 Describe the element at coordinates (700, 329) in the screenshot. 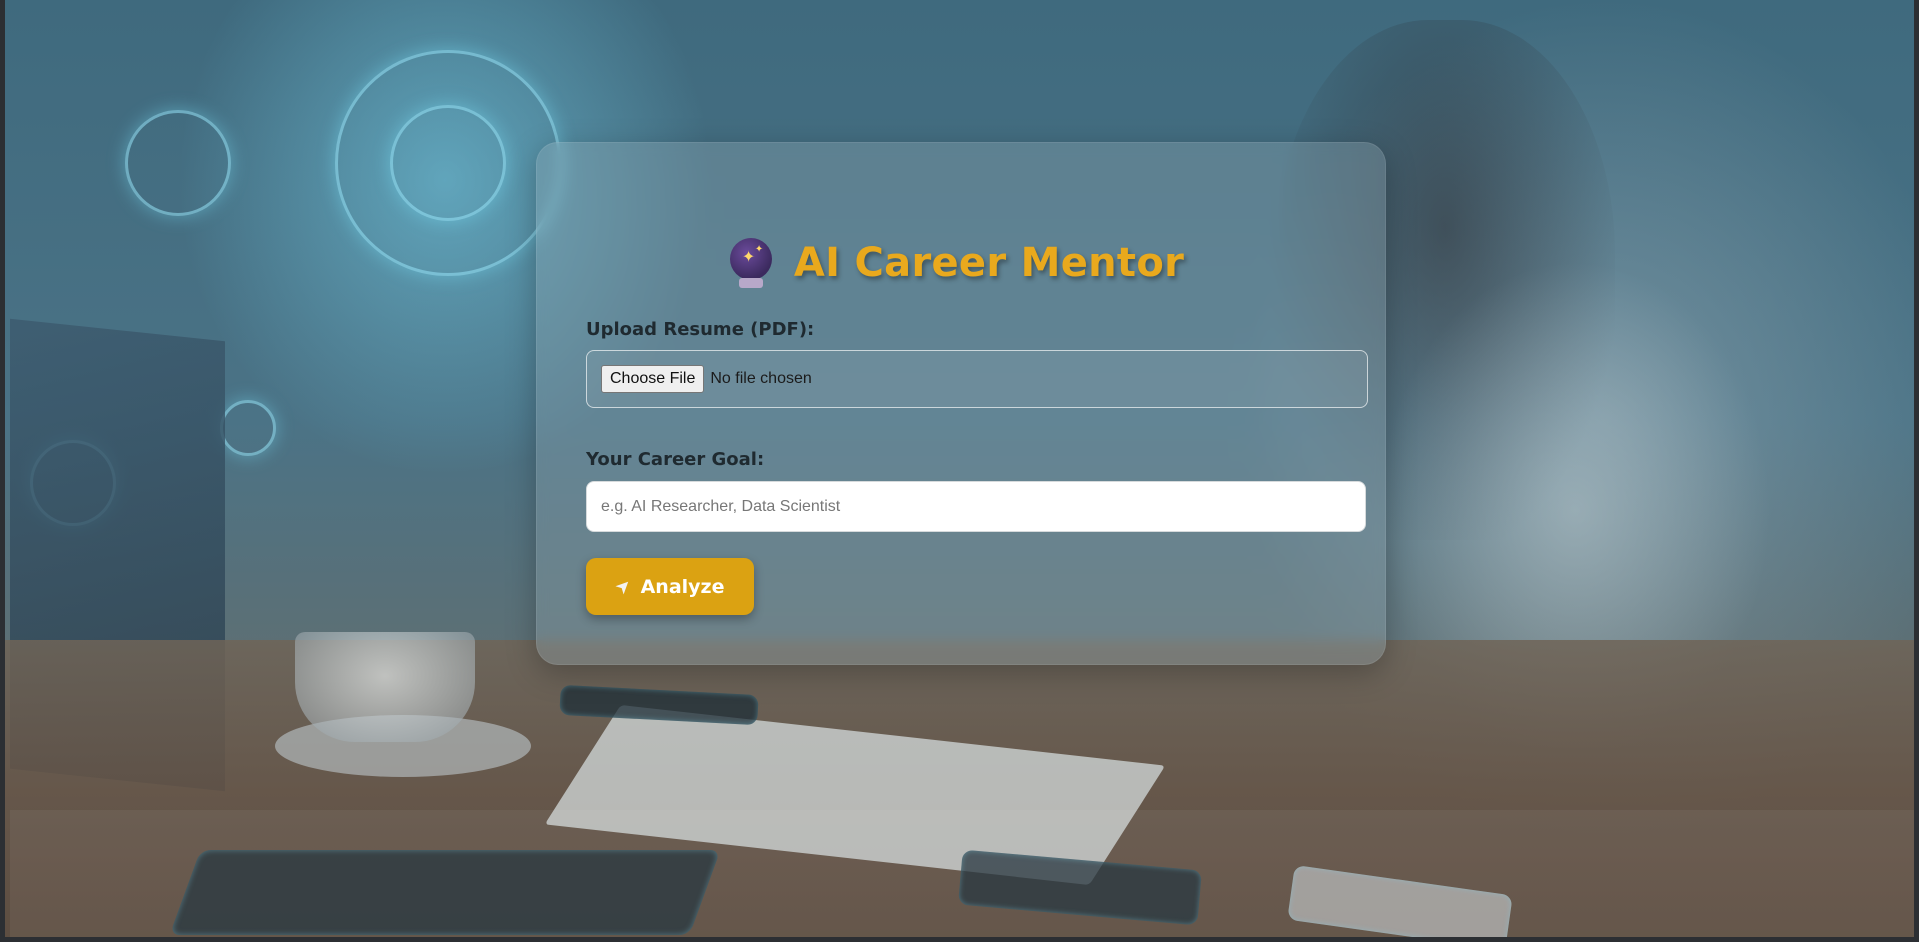

I see `resume-upload-label: Upload Resume (PDF):` at that location.